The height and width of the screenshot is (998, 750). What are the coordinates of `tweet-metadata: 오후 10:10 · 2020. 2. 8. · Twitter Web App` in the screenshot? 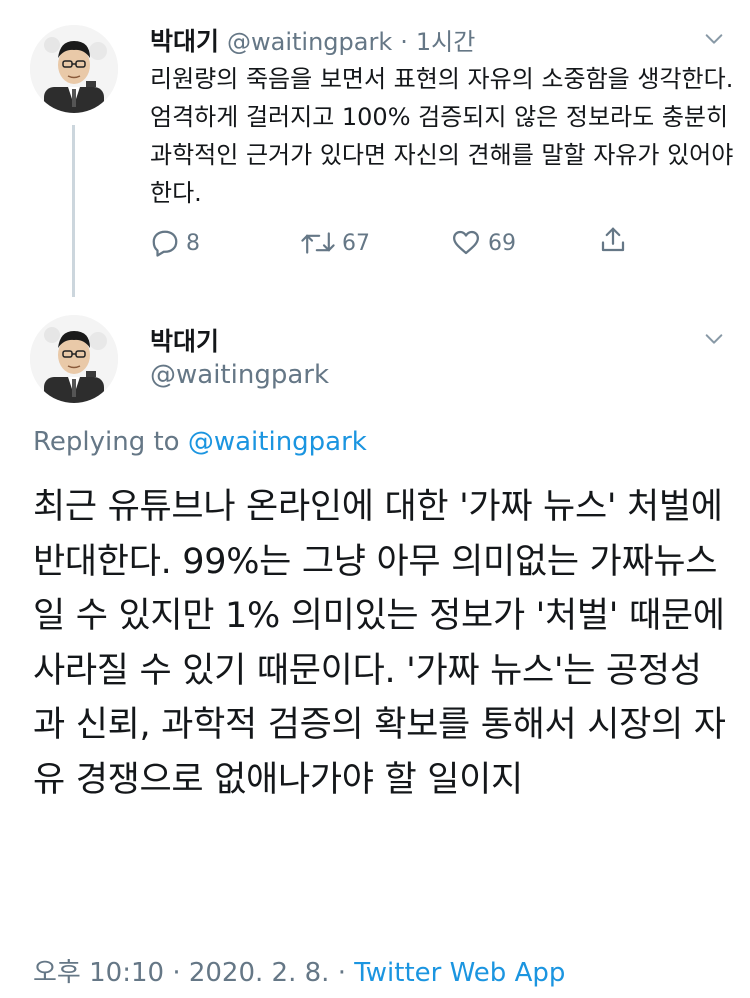 It's located at (299, 970).